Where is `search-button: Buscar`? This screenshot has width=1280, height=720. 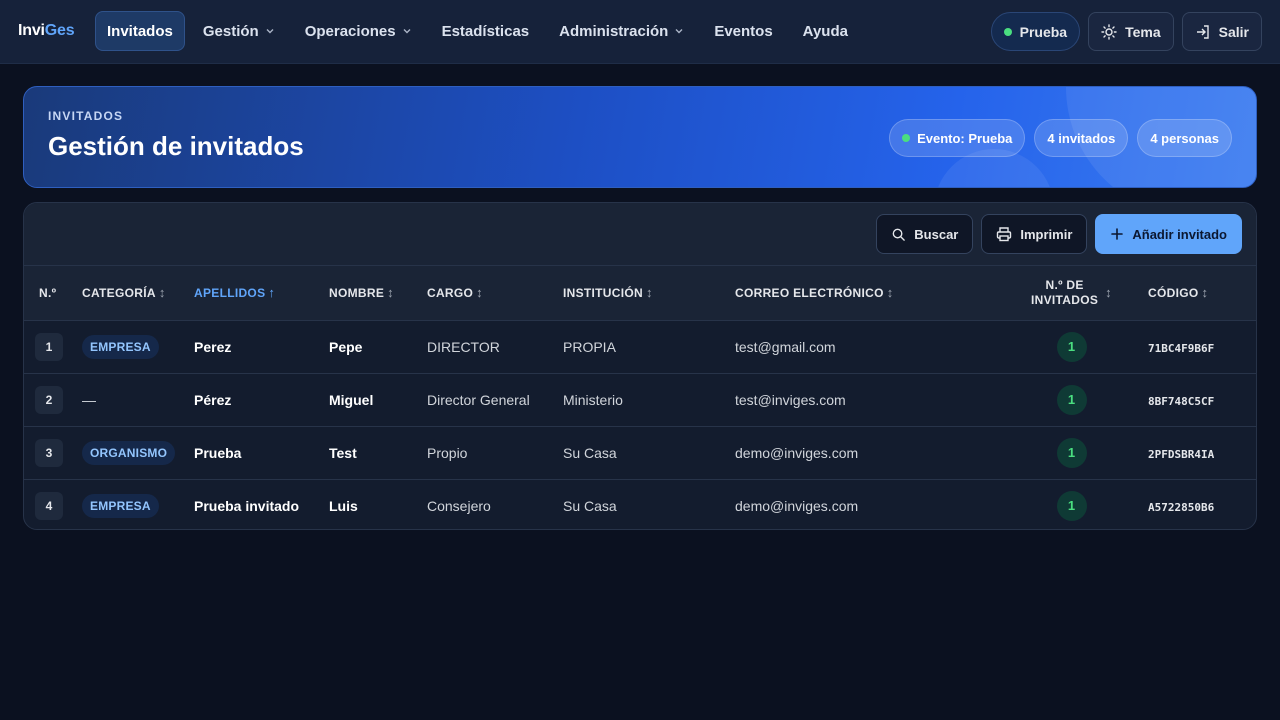 search-button: Buscar is located at coordinates (925, 234).